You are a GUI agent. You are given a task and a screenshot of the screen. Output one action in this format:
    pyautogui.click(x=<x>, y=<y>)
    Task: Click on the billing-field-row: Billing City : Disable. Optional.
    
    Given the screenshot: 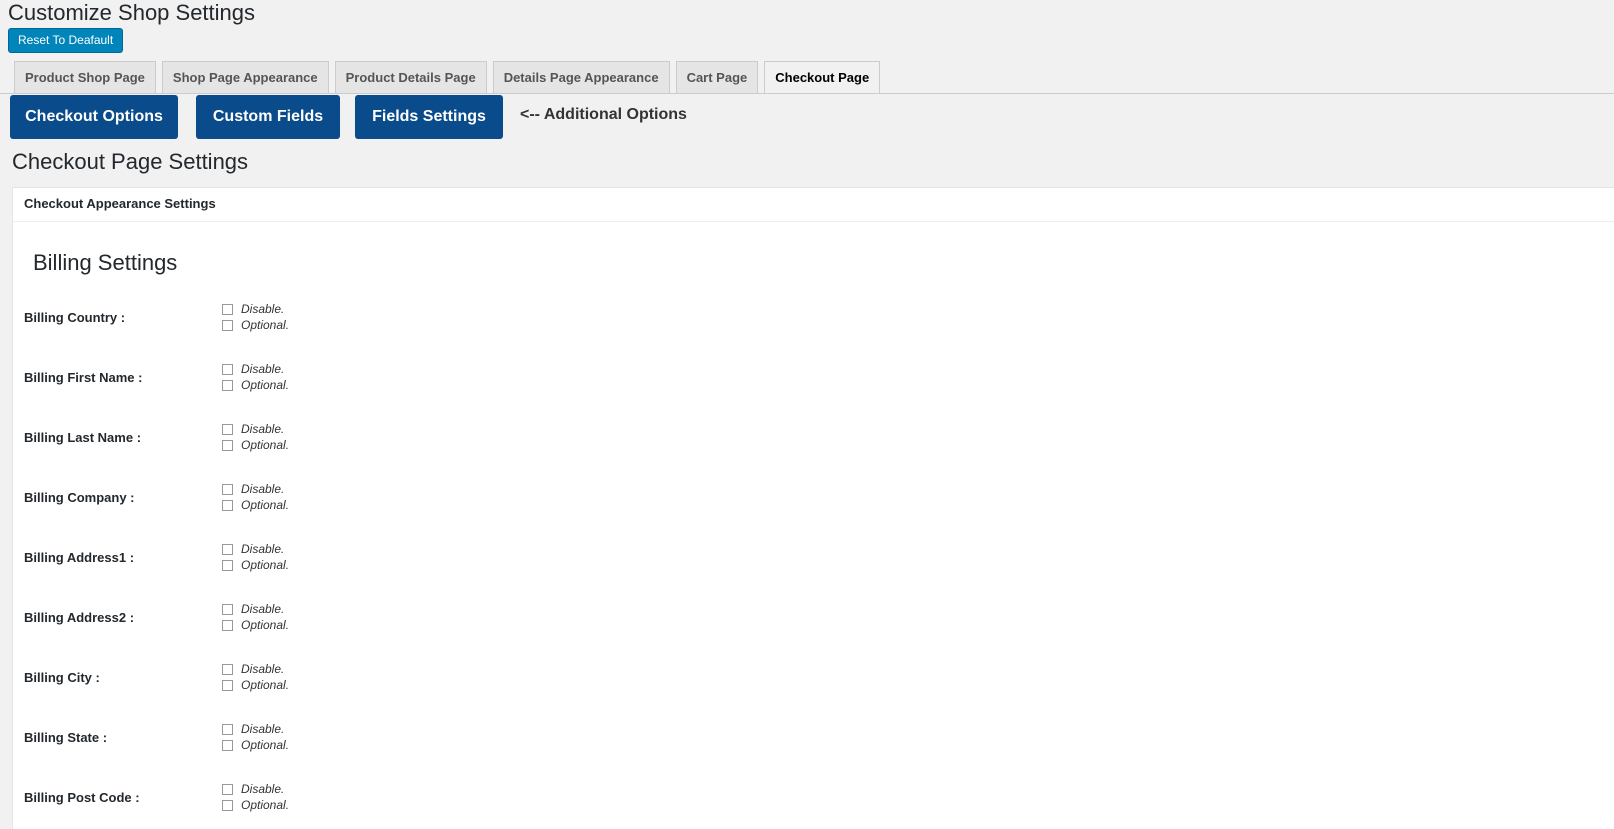 What is the action you would take?
    pyautogui.click(x=213, y=680)
    